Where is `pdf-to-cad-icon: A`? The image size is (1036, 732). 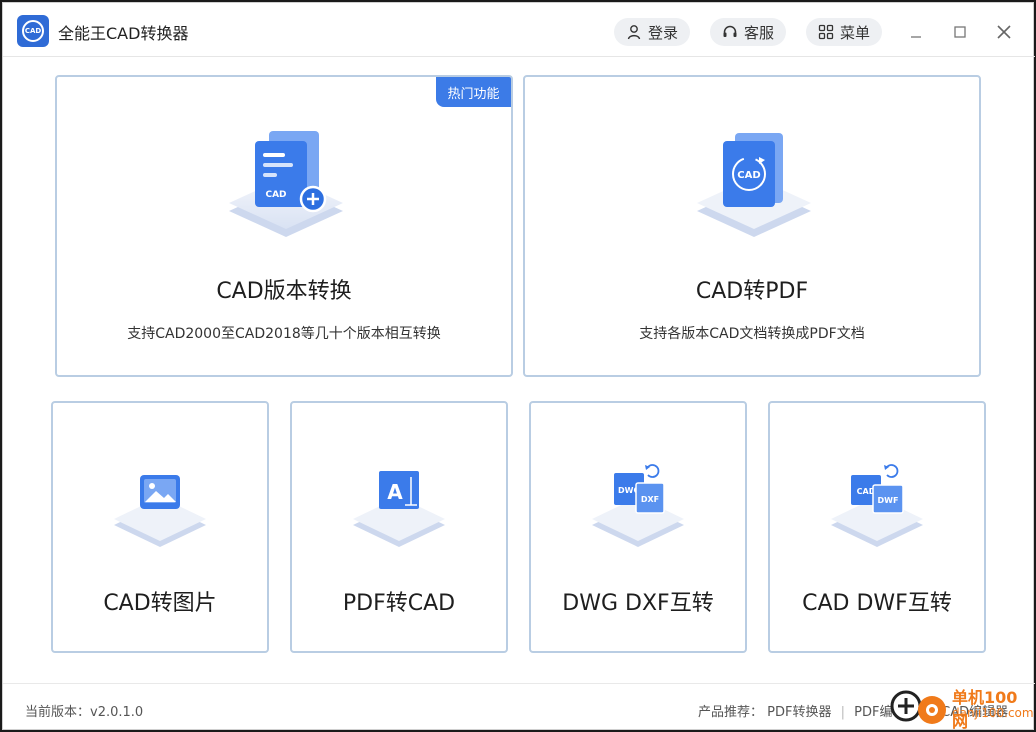
pdf-to-cad-icon: A is located at coordinates (399, 509).